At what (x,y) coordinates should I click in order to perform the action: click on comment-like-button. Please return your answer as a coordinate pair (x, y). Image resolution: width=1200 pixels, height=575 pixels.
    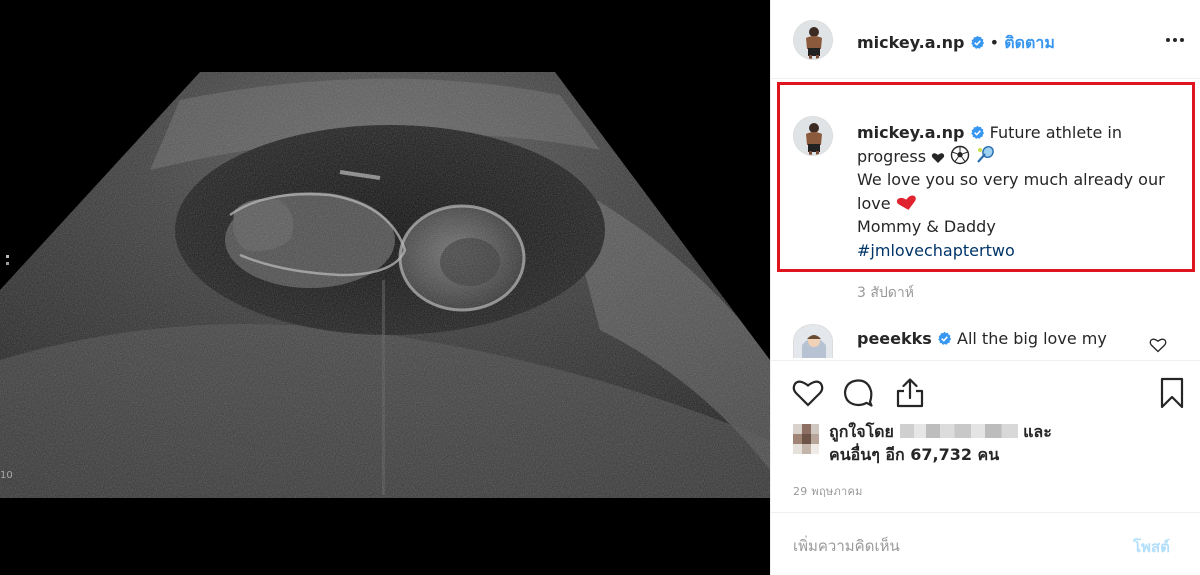
    Looking at the image, I should click on (1158, 347).